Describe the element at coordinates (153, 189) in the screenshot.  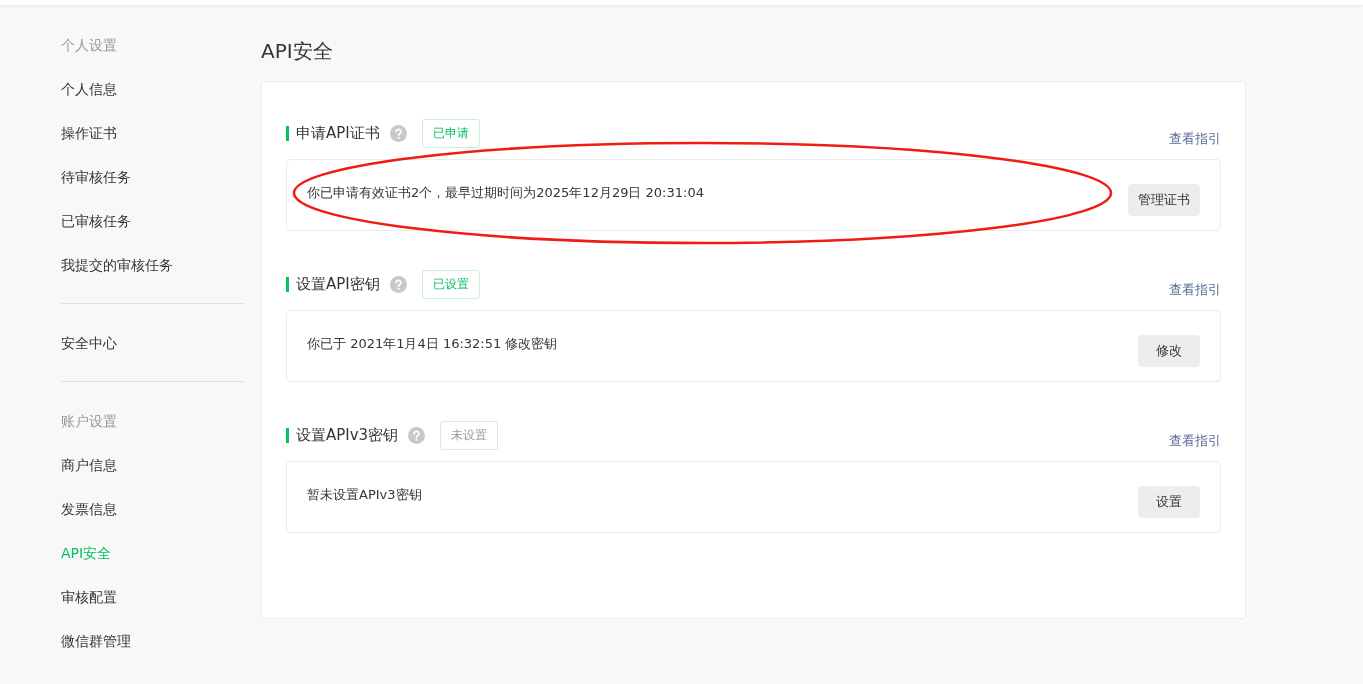
I see `sidebar-item: 待审核任务` at that location.